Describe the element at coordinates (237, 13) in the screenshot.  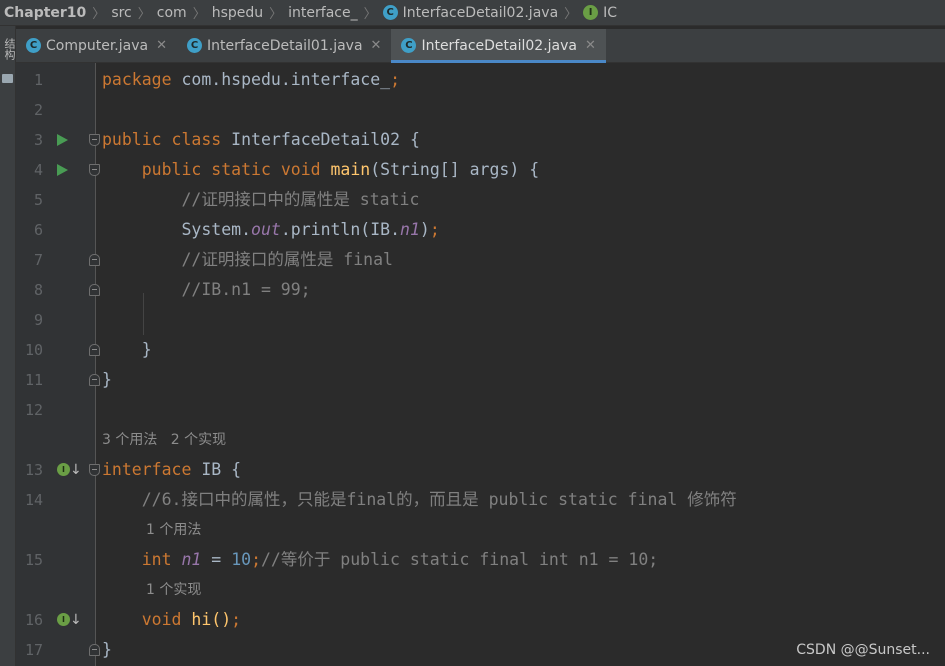
I see `breadcrumb-hspedu: hspedu` at that location.